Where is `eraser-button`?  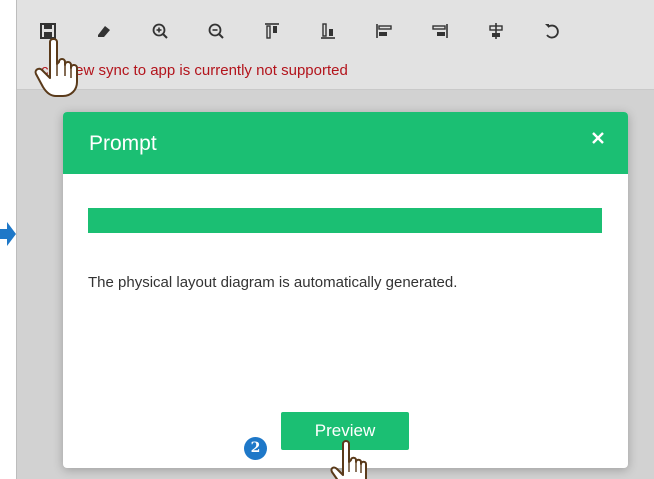
eraser-button is located at coordinates (104, 31).